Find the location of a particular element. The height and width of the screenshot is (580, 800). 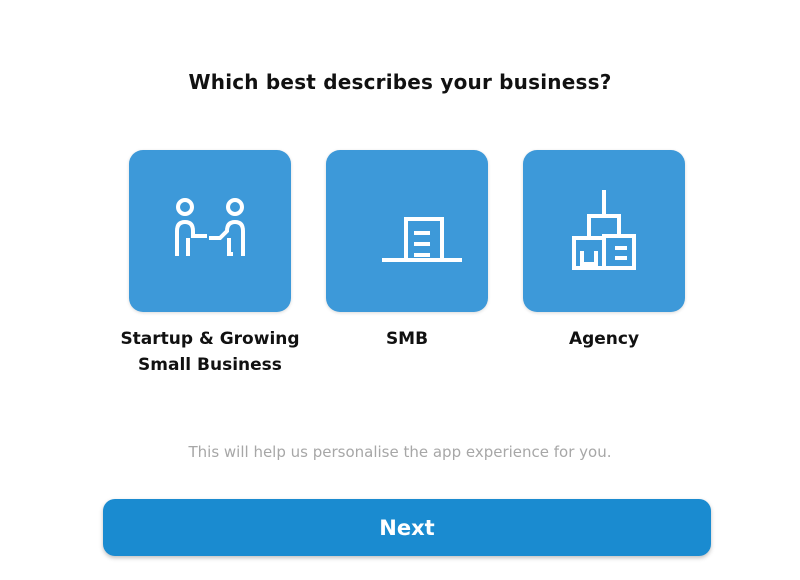

option-agency: Agency is located at coordinates (604, 251).